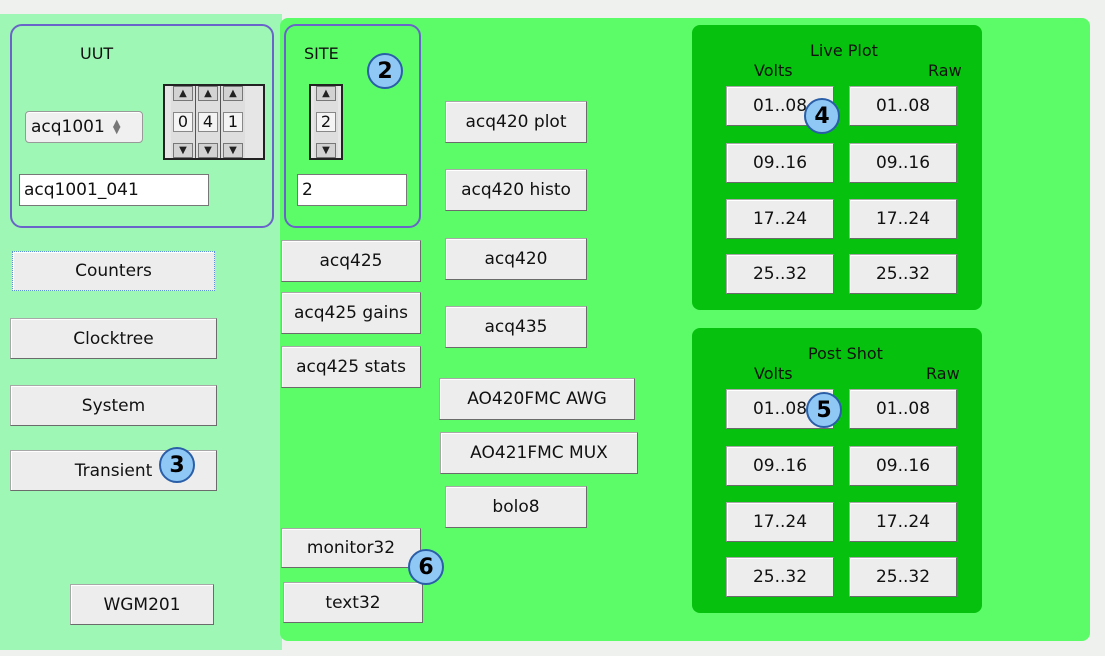  I want to click on spinner-digit: 1, so click(233, 122).